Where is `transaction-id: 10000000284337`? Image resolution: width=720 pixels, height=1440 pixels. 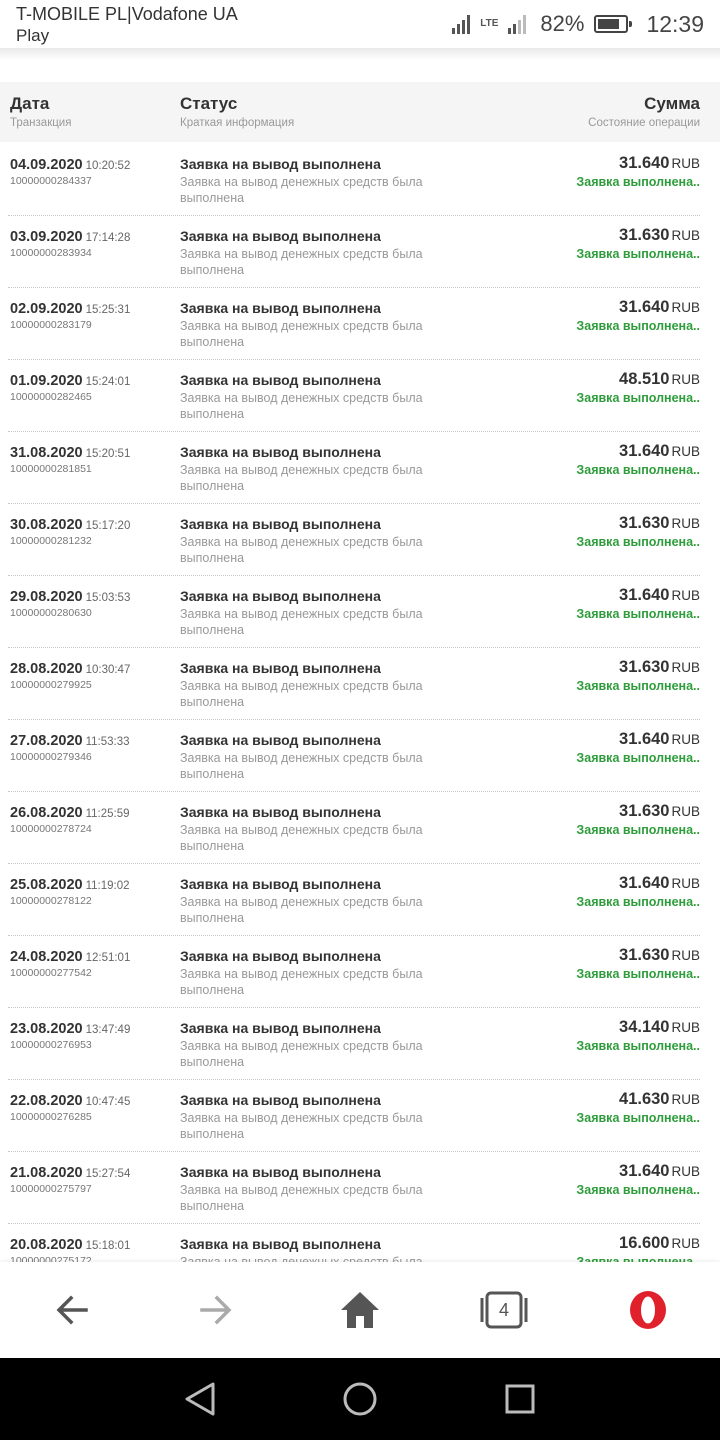
transaction-id: 10000000284337 is located at coordinates (51, 181).